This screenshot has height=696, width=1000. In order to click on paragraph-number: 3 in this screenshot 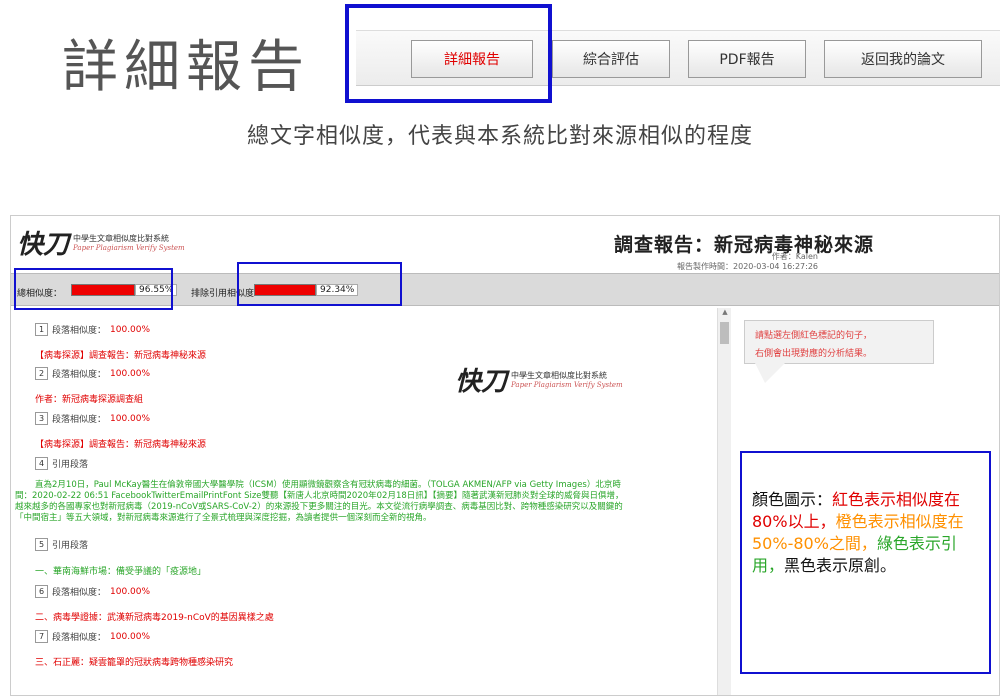, I will do `click(41, 418)`.